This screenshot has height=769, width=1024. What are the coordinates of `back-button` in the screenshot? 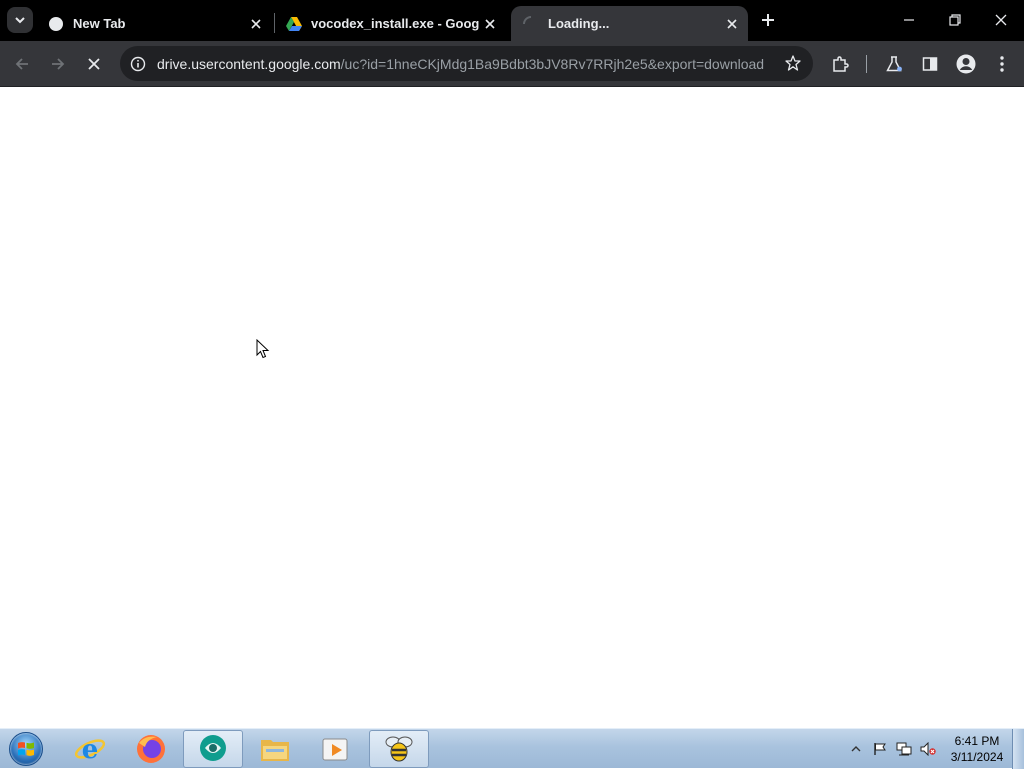 It's located at (22, 64).